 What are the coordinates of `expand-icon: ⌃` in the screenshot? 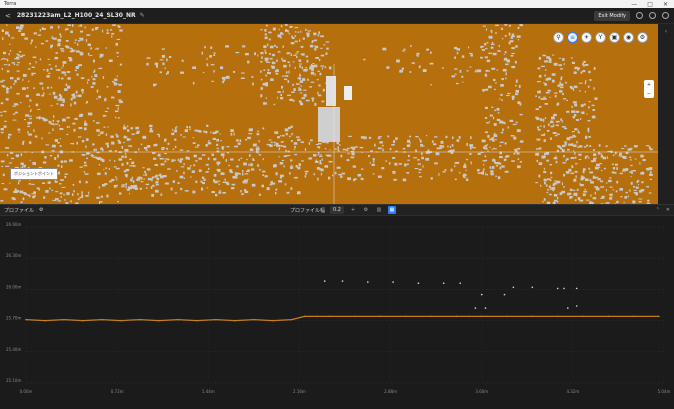 It's located at (658, 210).